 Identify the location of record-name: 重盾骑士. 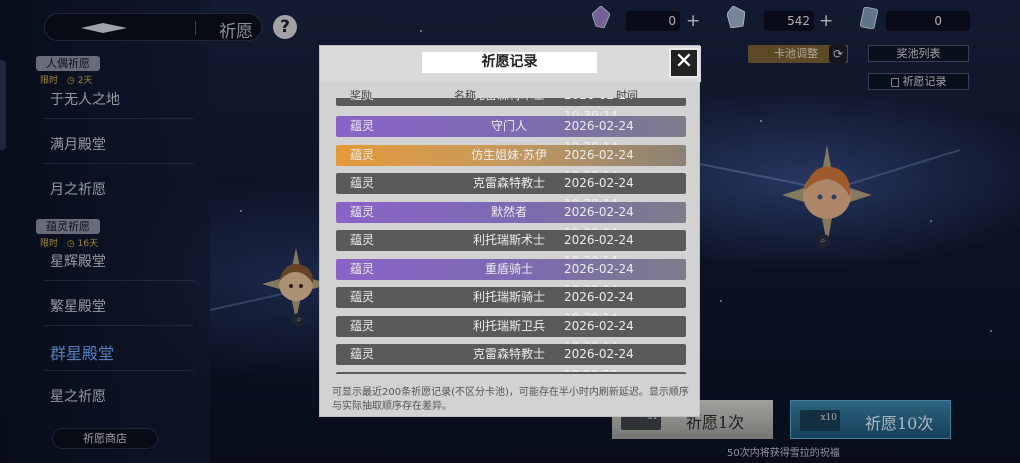
(508, 269).